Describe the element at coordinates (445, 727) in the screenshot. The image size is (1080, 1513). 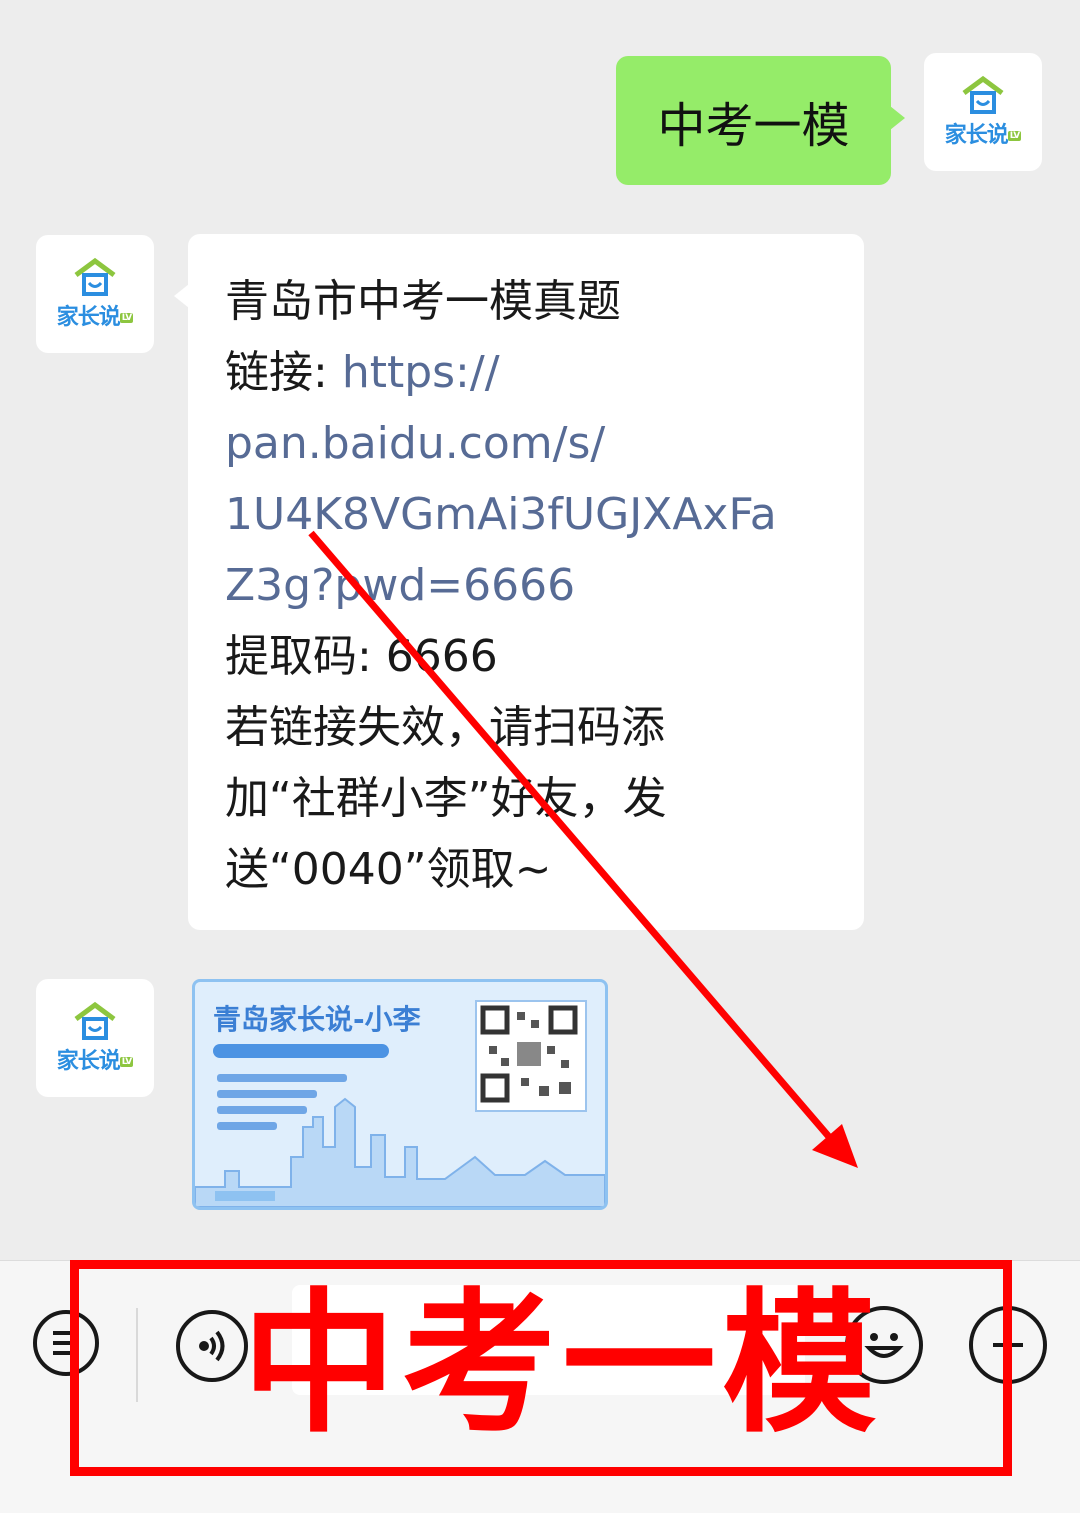
I see `note-line-1: 若链接失效，请扫码添` at that location.